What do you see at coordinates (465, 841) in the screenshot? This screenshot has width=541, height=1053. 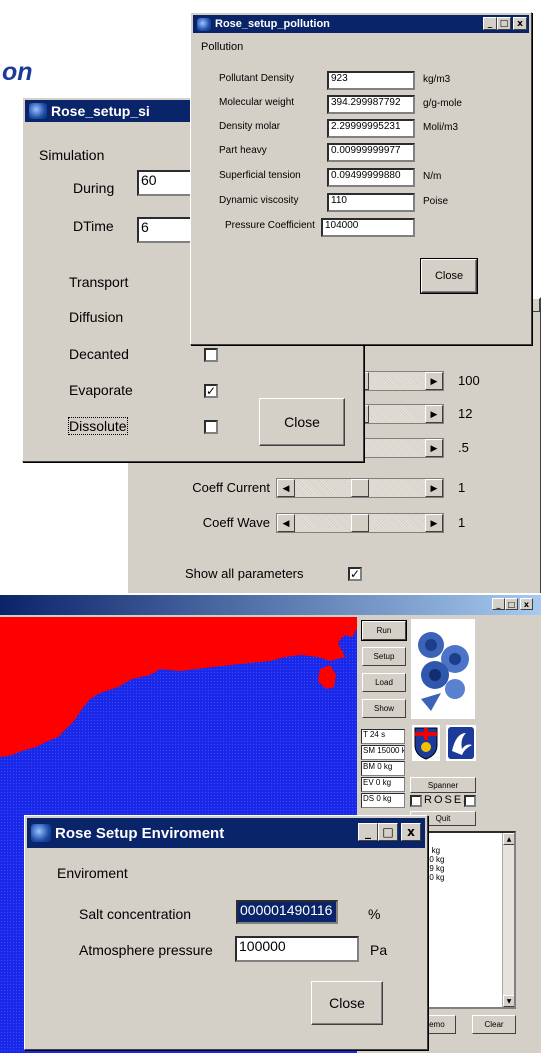 I see `log-line: g` at bounding box center [465, 841].